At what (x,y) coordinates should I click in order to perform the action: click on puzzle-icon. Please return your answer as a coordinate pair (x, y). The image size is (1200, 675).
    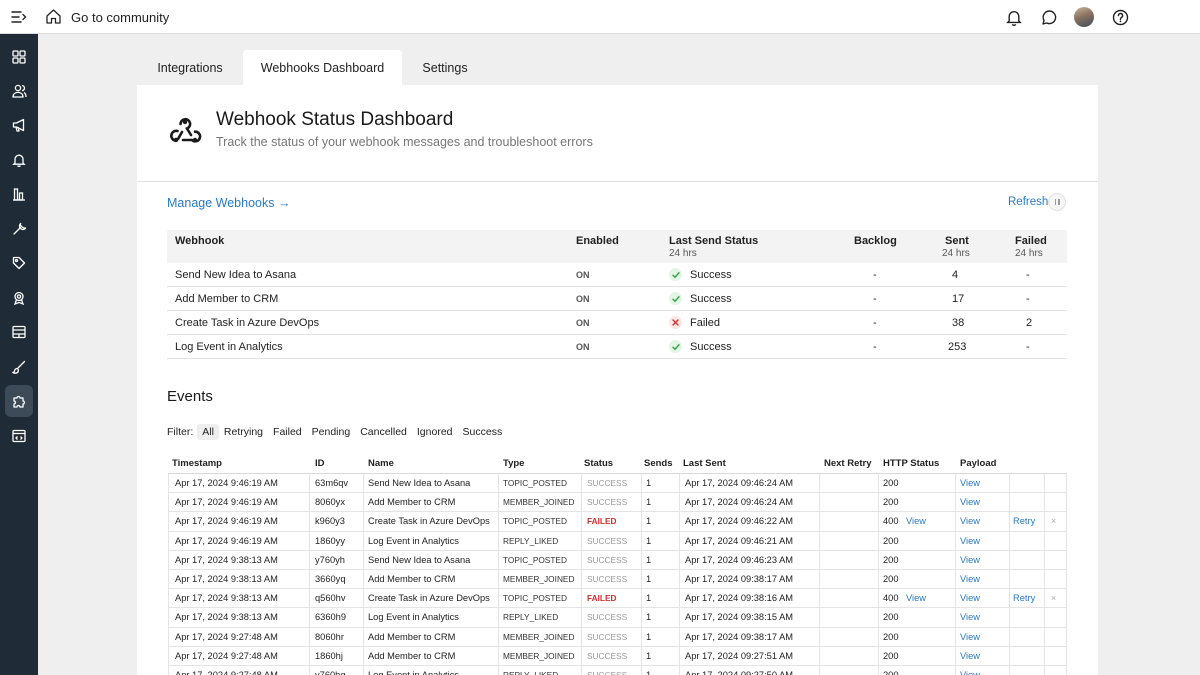
    Looking at the image, I should click on (19, 401).